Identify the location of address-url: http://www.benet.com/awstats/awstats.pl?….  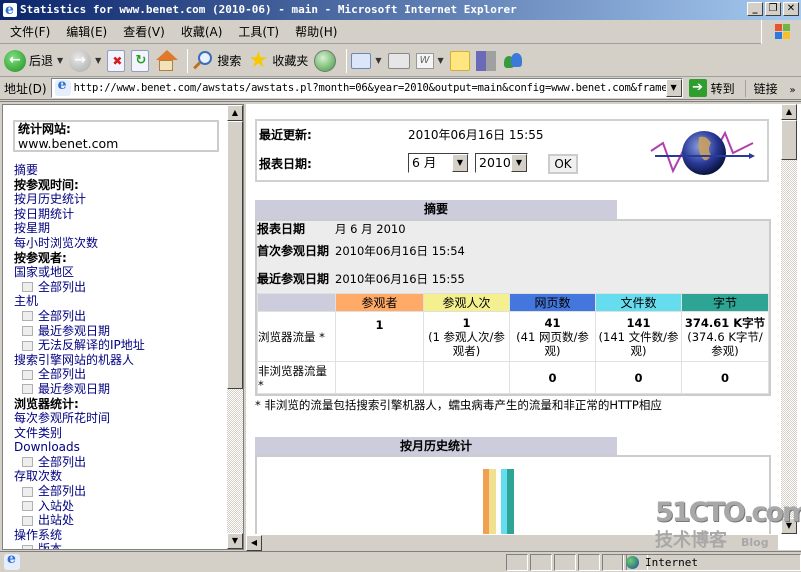
(370, 88).